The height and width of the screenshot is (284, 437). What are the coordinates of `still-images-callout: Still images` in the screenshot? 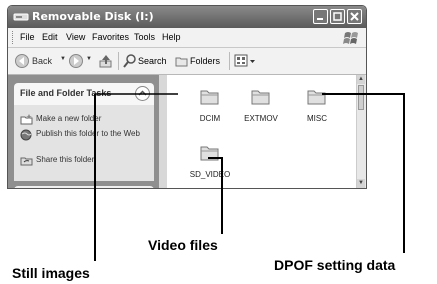 It's located at (51, 273).